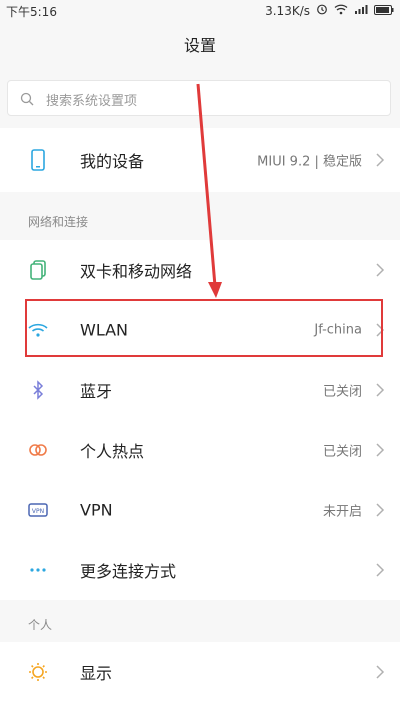 The image size is (400, 702). I want to click on bluetooth-value: 已关闭, so click(342, 392).